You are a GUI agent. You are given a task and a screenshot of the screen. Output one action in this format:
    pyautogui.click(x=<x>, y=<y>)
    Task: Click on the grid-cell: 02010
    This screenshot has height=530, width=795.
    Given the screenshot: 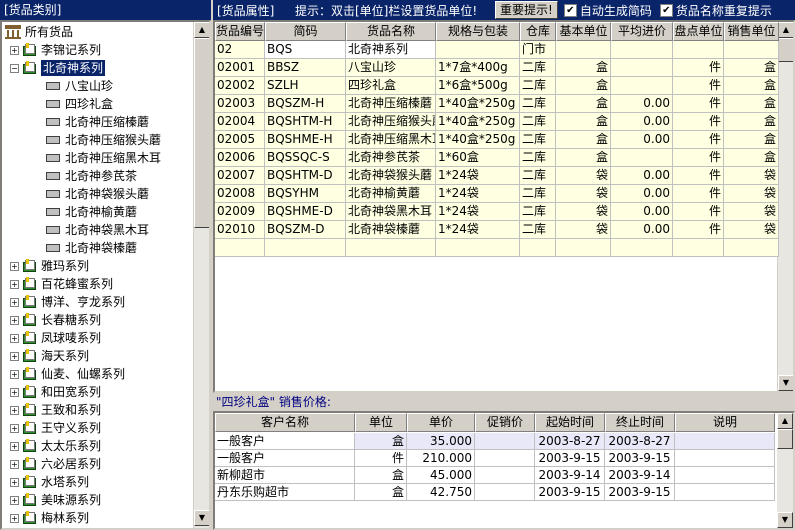 What is the action you would take?
    pyautogui.click(x=240, y=230)
    